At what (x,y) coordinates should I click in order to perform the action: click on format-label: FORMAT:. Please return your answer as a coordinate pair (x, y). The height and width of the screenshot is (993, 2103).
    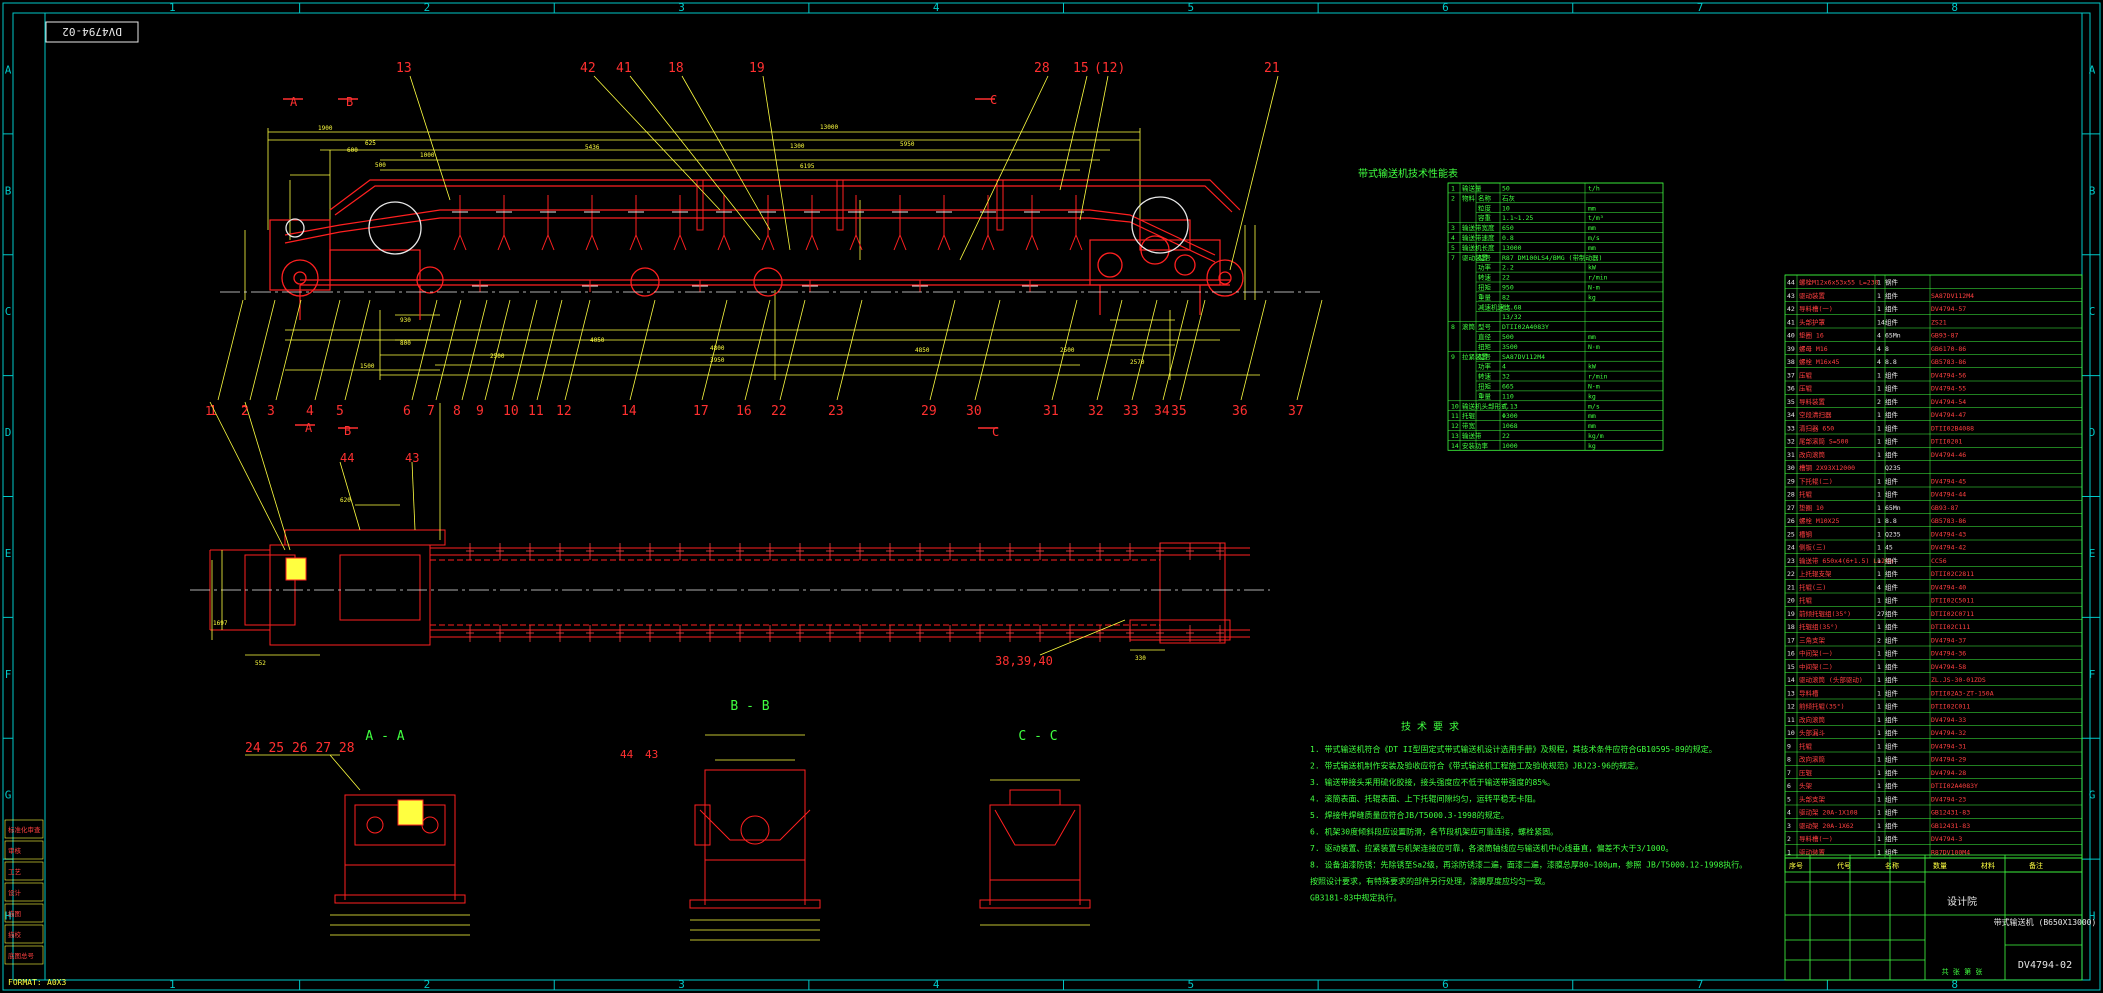
    Looking at the image, I should click on (25, 982).